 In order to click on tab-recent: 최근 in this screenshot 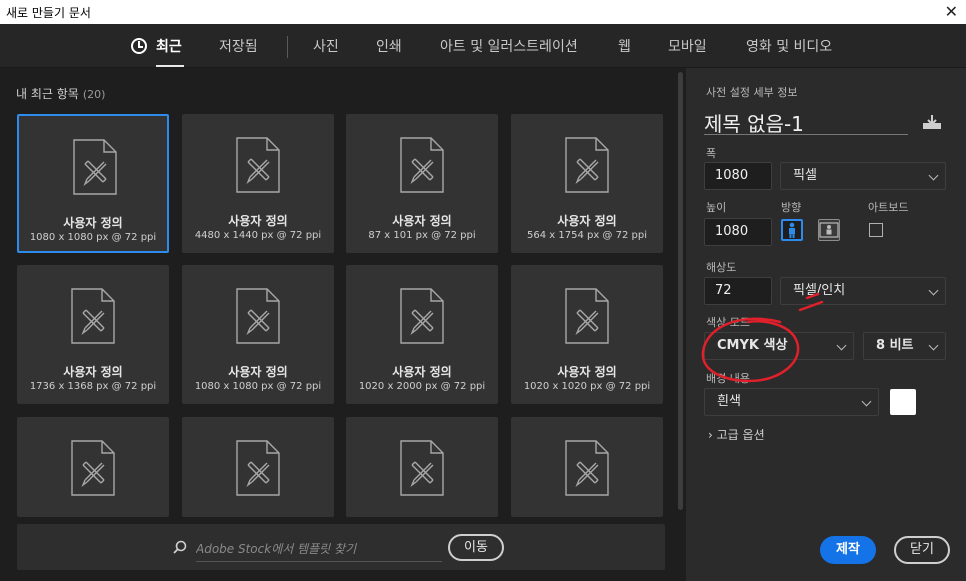, I will do `click(169, 46)`.